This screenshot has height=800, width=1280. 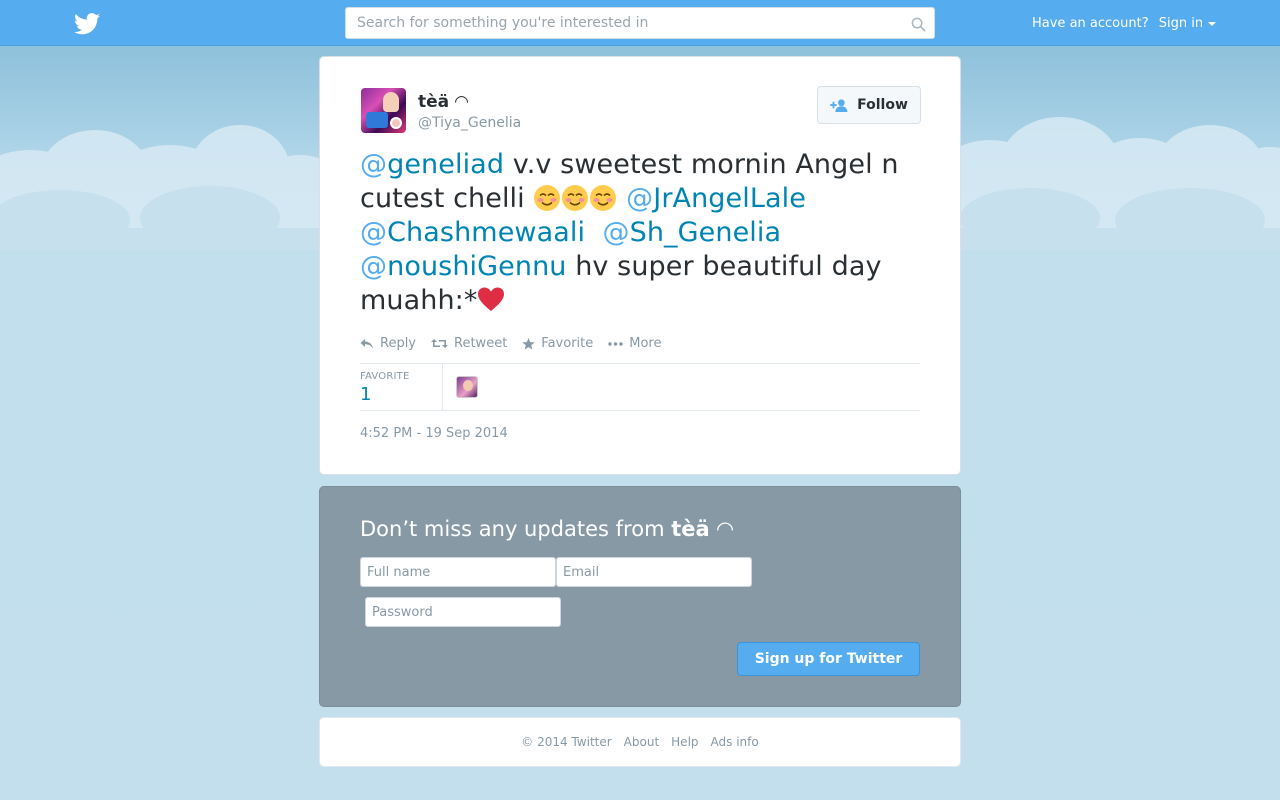 I want to click on search-box, so click(x=640, y=23).